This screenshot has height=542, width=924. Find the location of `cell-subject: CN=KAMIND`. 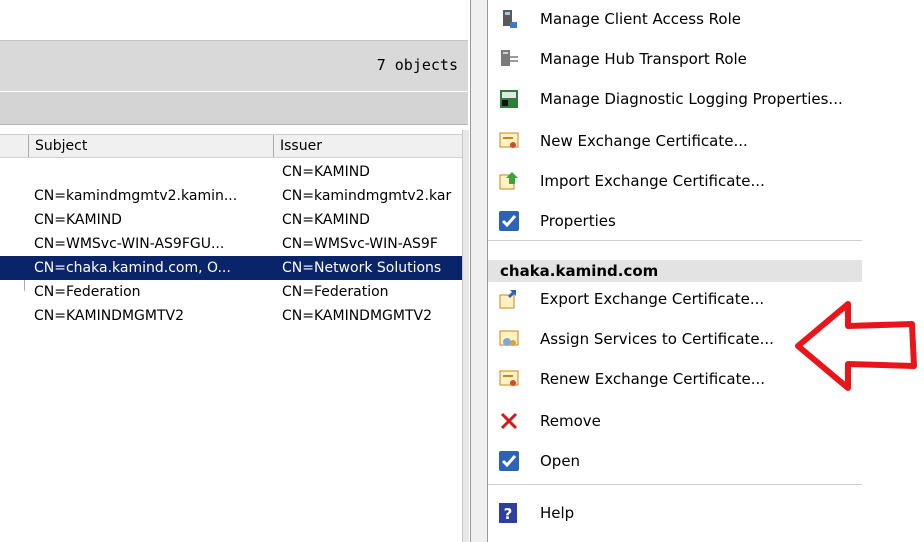

cell-subject: CN=KAMIND is located at coordinates (78, 220).